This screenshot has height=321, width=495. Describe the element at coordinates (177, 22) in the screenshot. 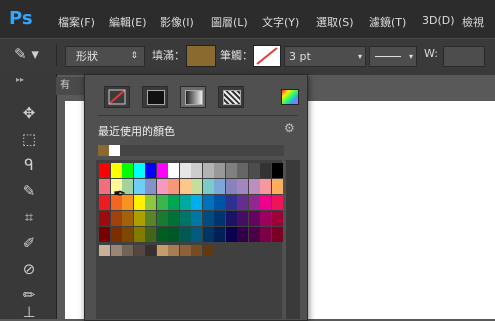

I see `menu-item: 影像(I)` at that location.